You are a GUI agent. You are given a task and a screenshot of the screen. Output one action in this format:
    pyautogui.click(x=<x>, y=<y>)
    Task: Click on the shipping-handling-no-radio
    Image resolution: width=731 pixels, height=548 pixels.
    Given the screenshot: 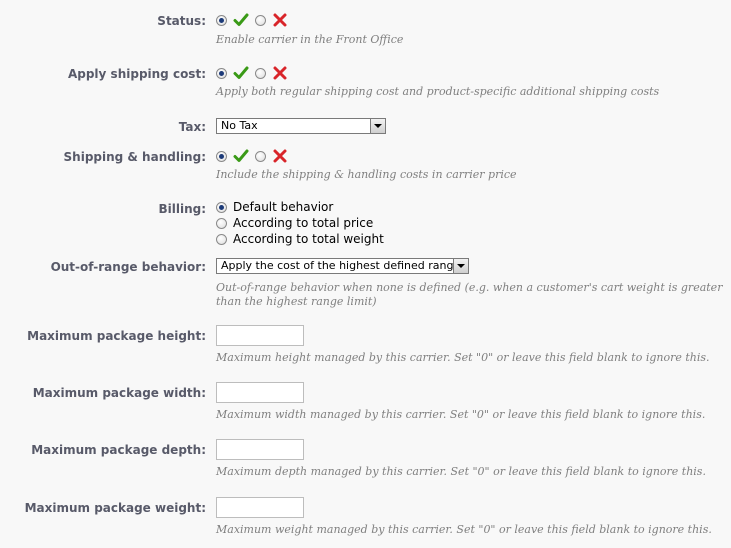 What is the action you would take?
    pyautogui.click(x=260, y=156)
    